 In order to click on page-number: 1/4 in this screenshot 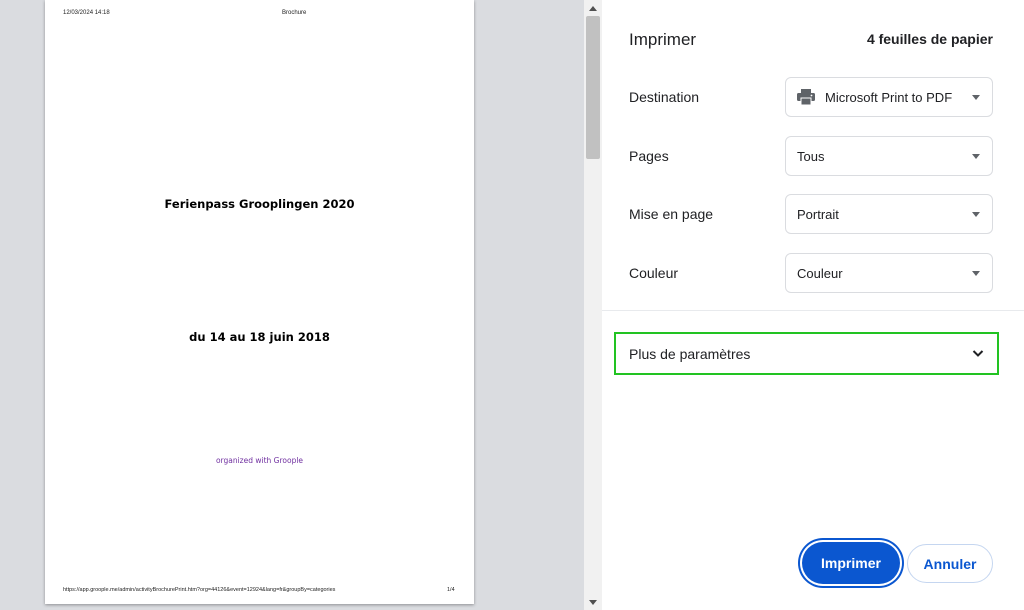, I will do `click(451, 590)`.